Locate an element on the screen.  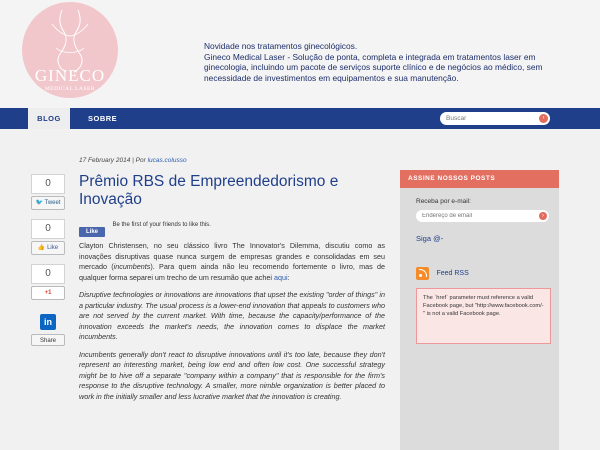
tweet-count: 0 is located at coordinates (48, 184).